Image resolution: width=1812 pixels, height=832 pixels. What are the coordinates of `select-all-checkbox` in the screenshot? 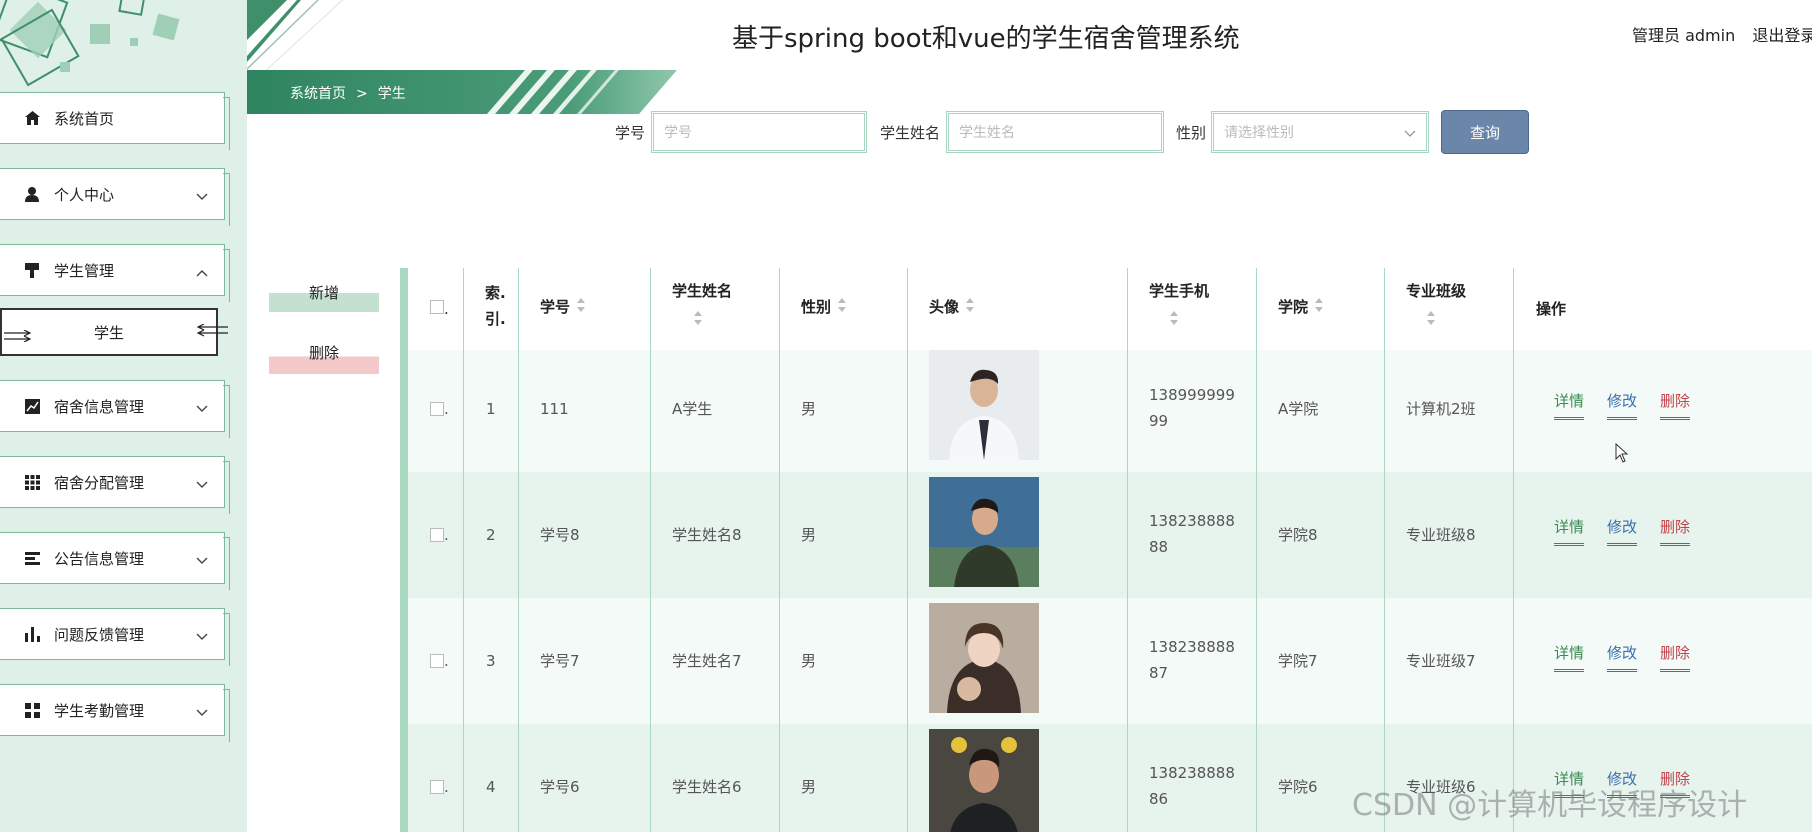 It's located at (437, 307).